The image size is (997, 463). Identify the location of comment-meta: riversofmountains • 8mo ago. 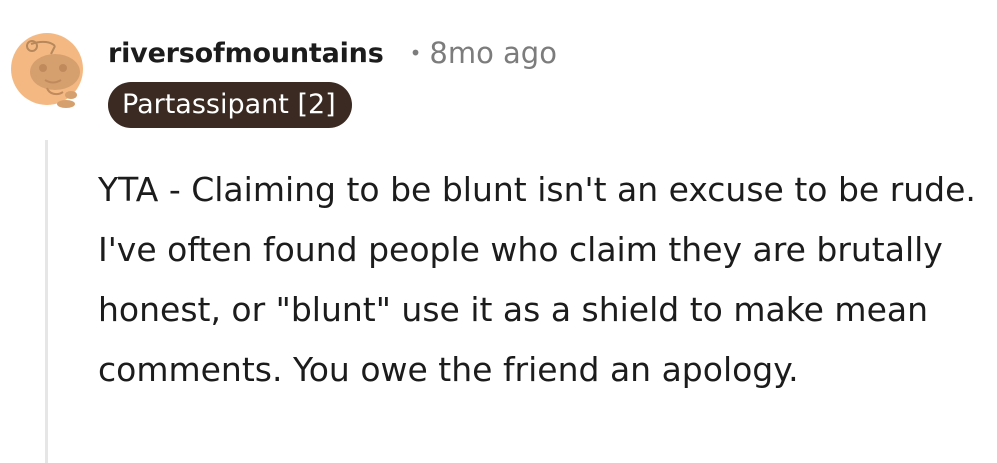
(332, 53).